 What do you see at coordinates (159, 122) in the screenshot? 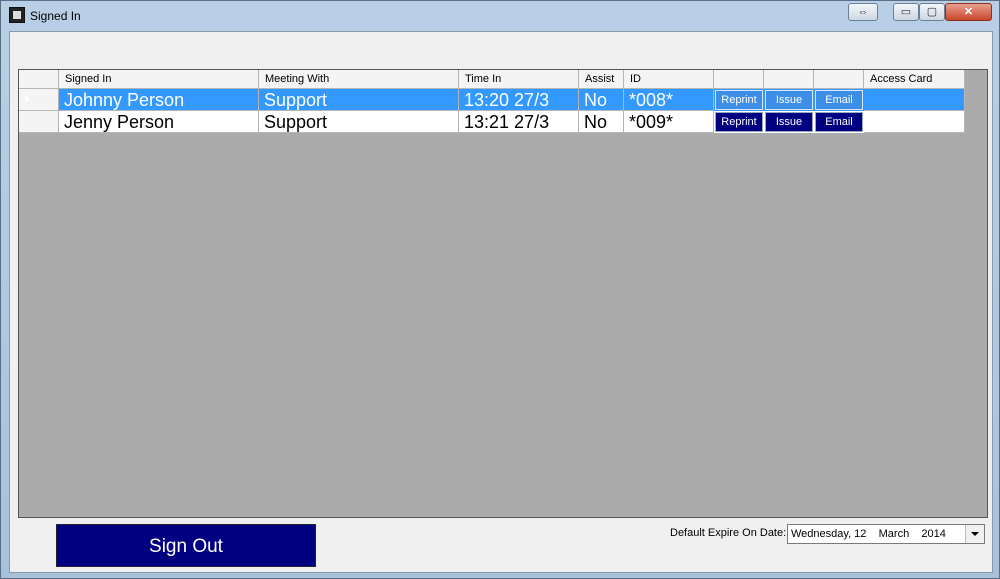
I see `cell-signed-in: Jenny Person` at bounding box center [159, 122].